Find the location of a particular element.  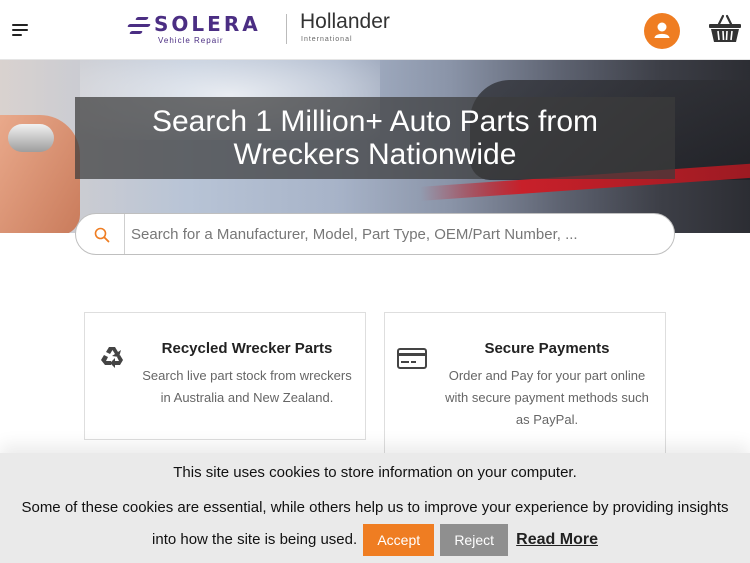

user-account-button is located at coordinates (662, 31).